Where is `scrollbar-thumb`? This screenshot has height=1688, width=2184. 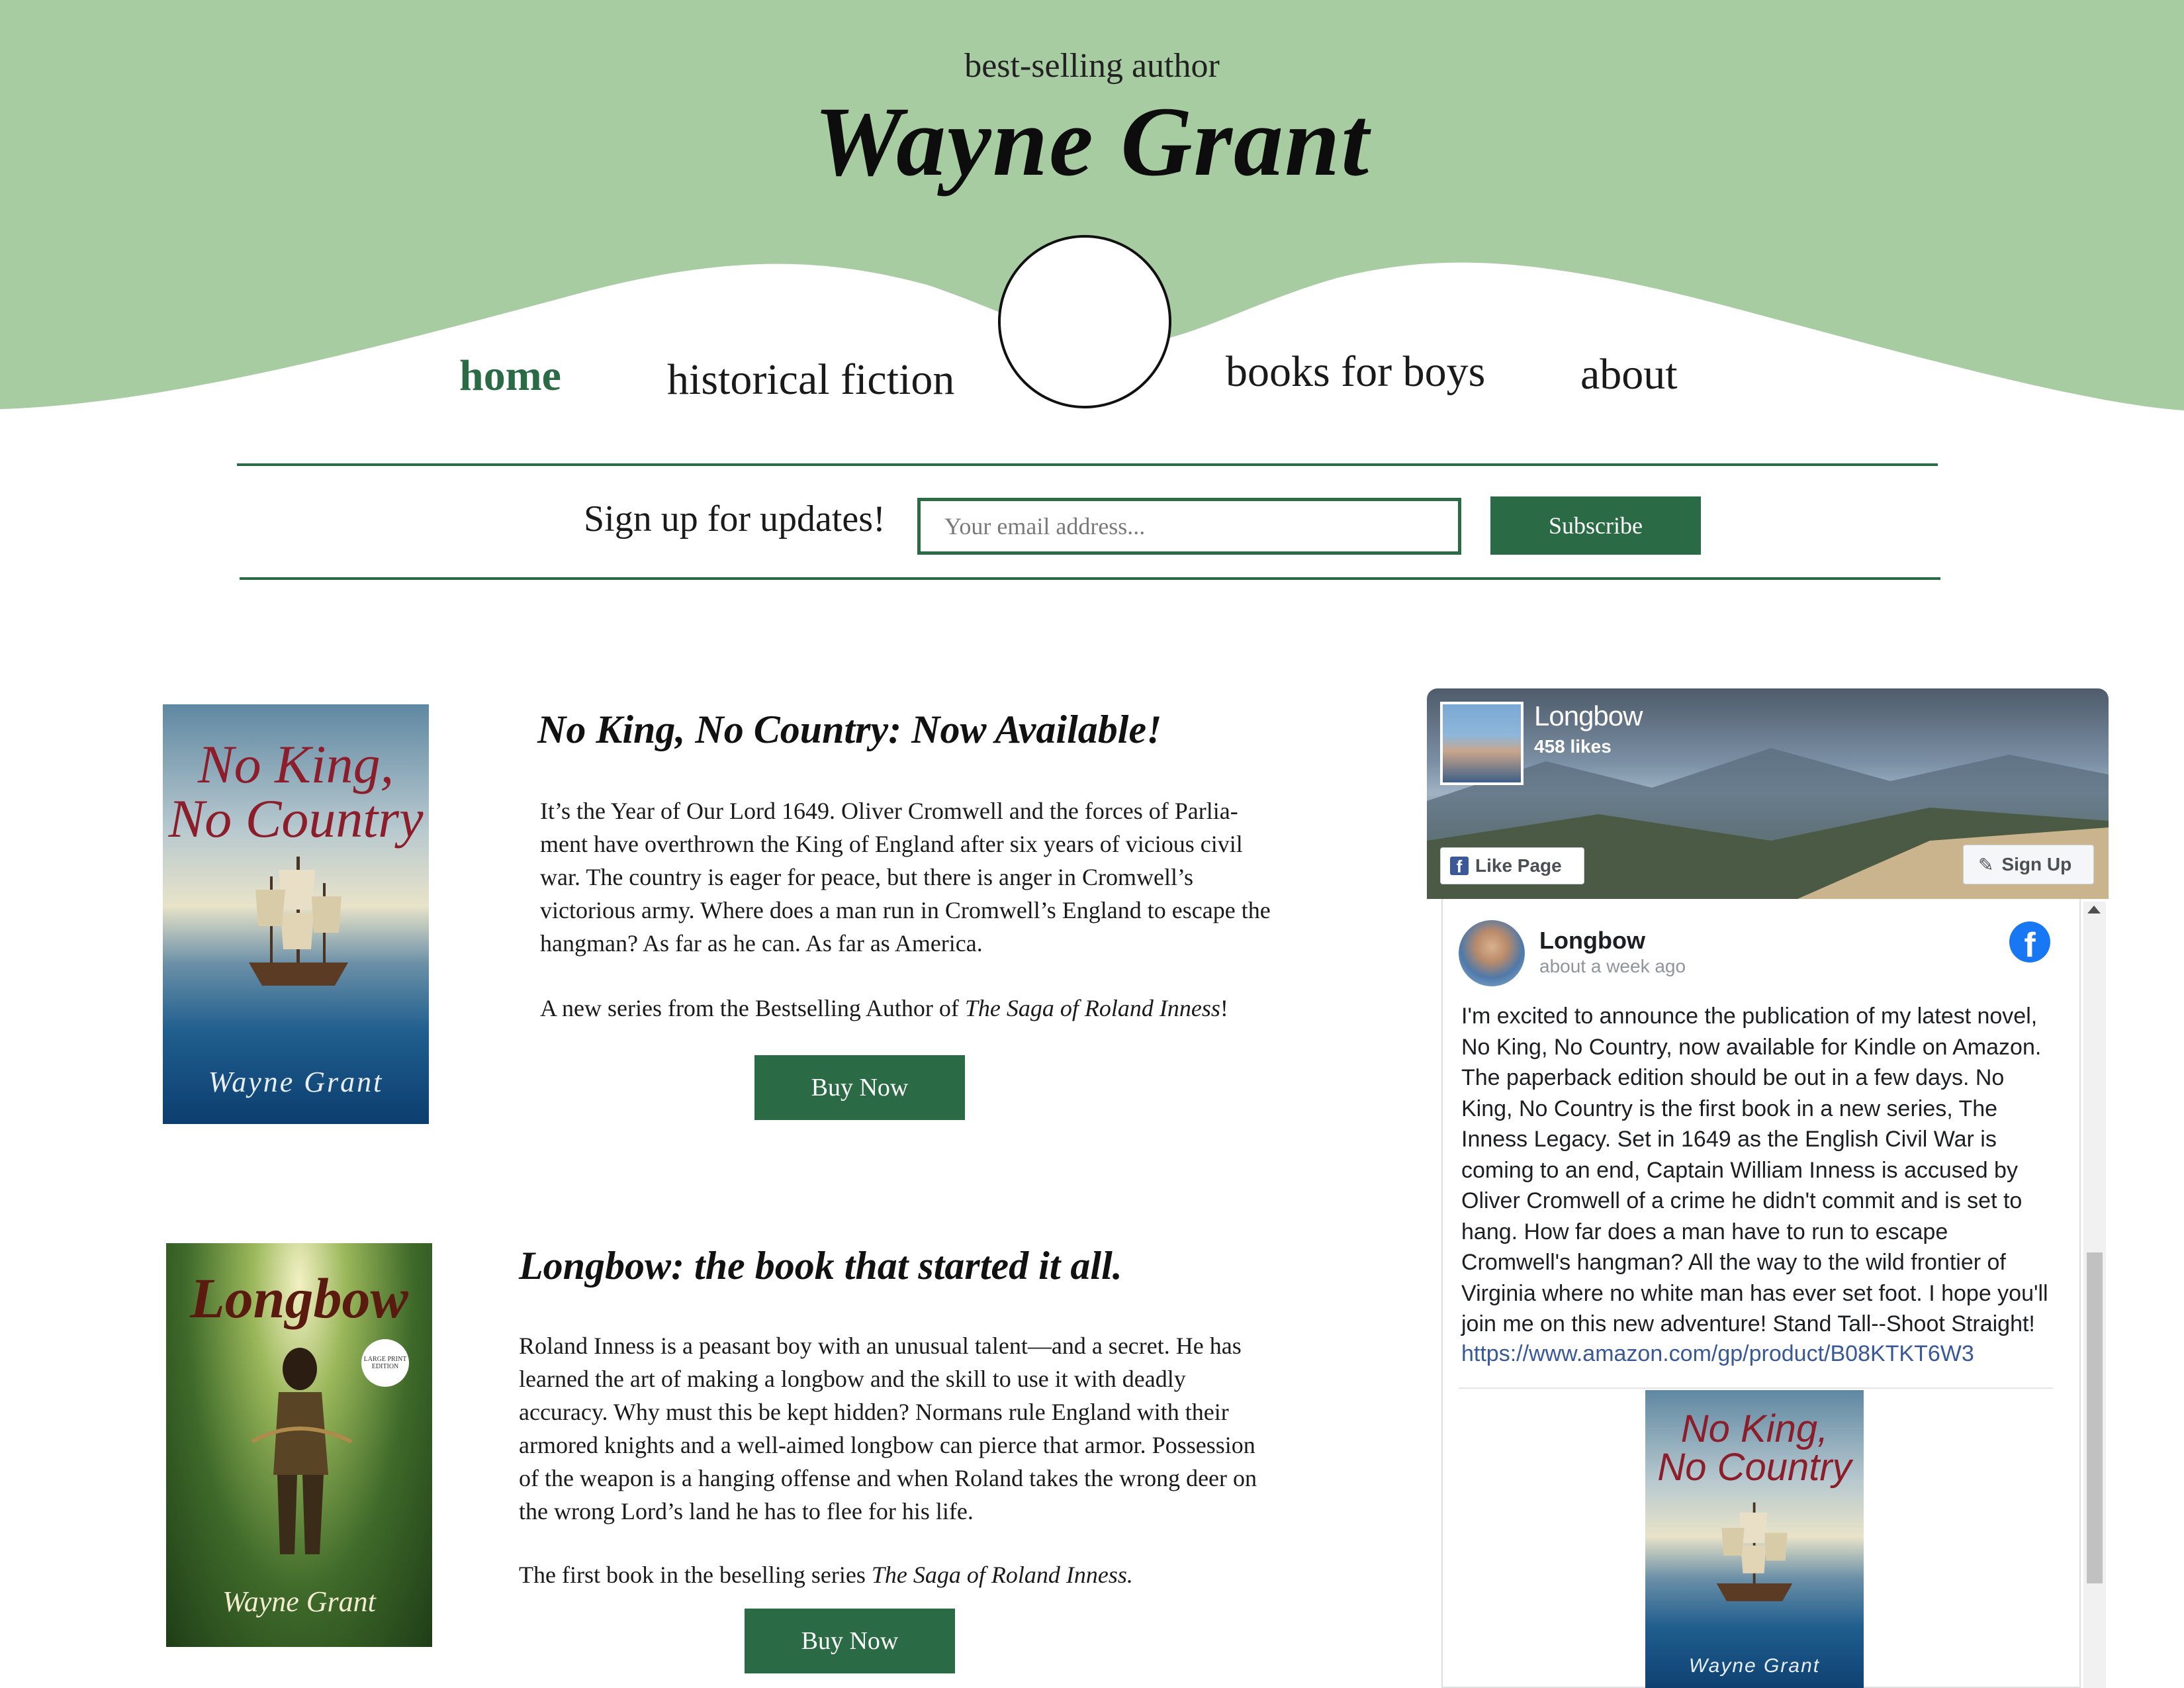 scrollbar-thumb is located at coordinates (2095, 1417).